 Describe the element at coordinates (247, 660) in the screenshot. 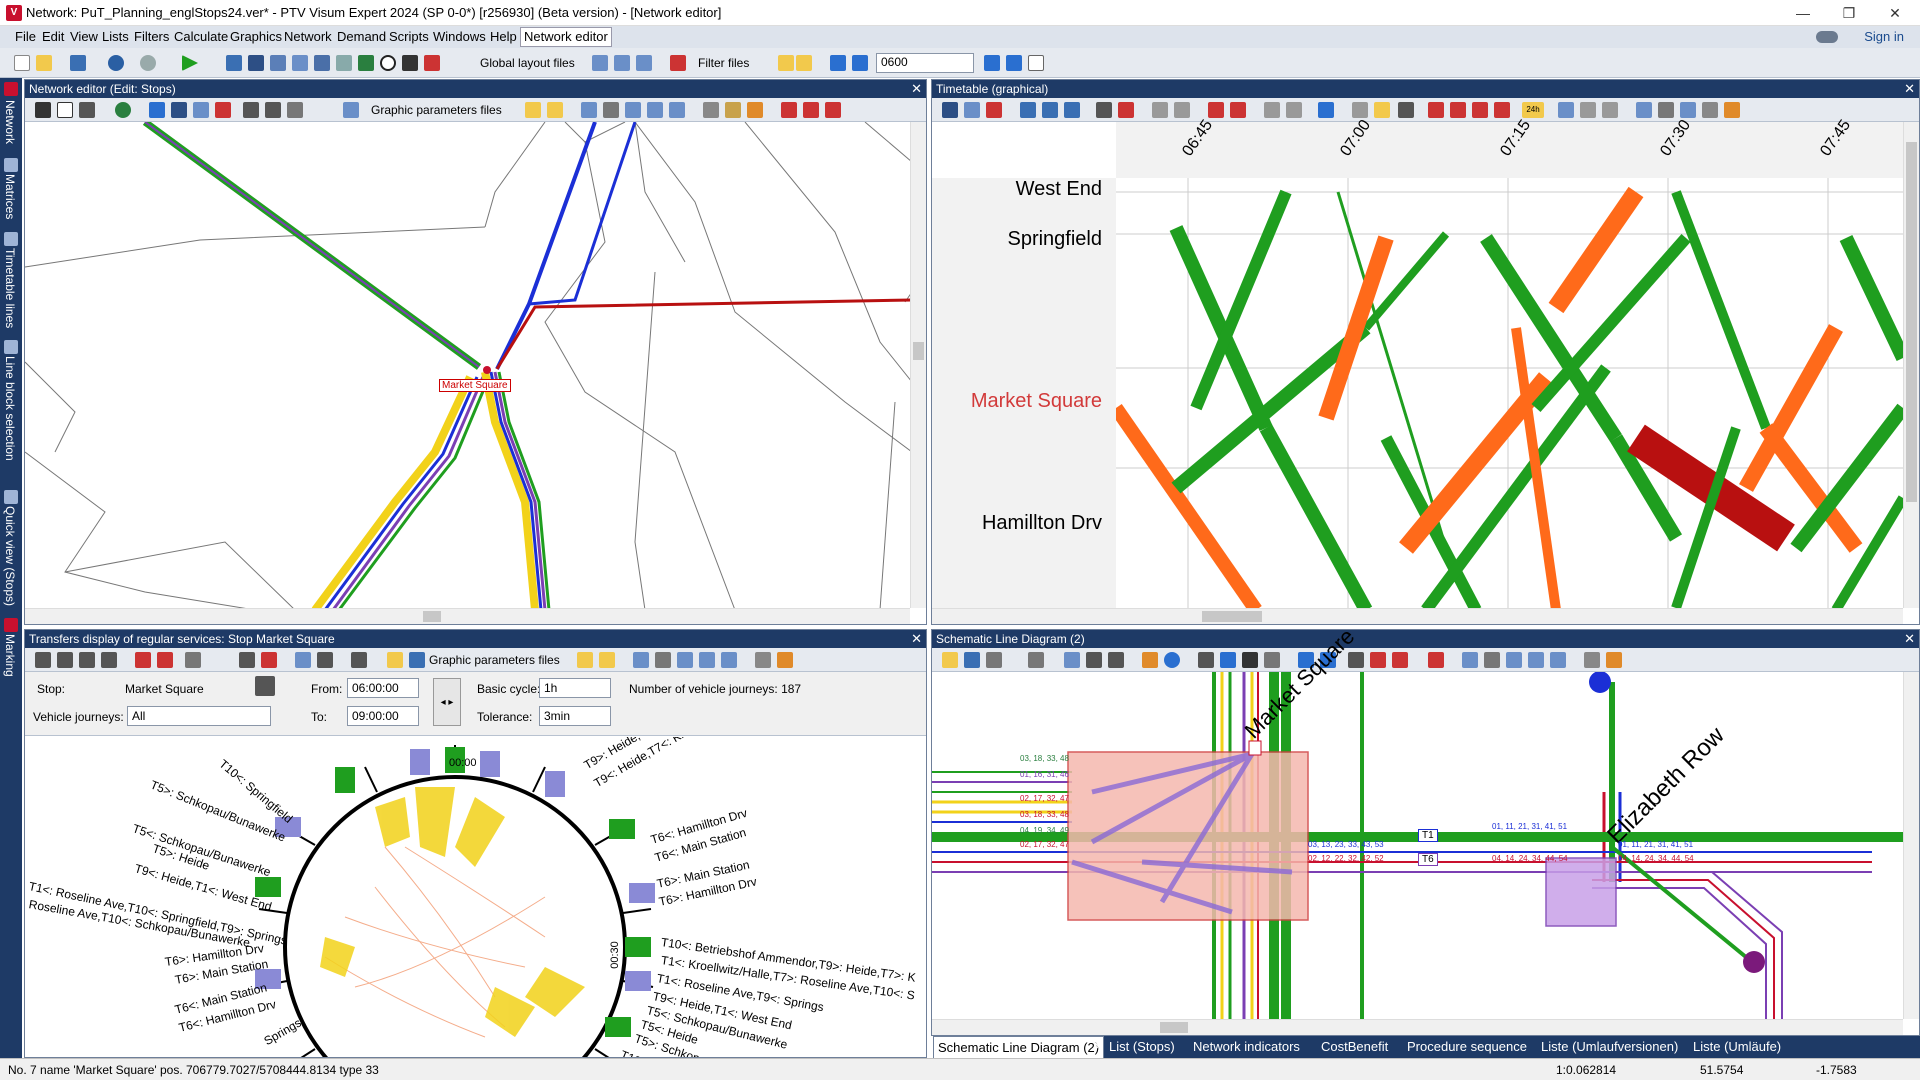

I see `tr-square-icon` at that location.